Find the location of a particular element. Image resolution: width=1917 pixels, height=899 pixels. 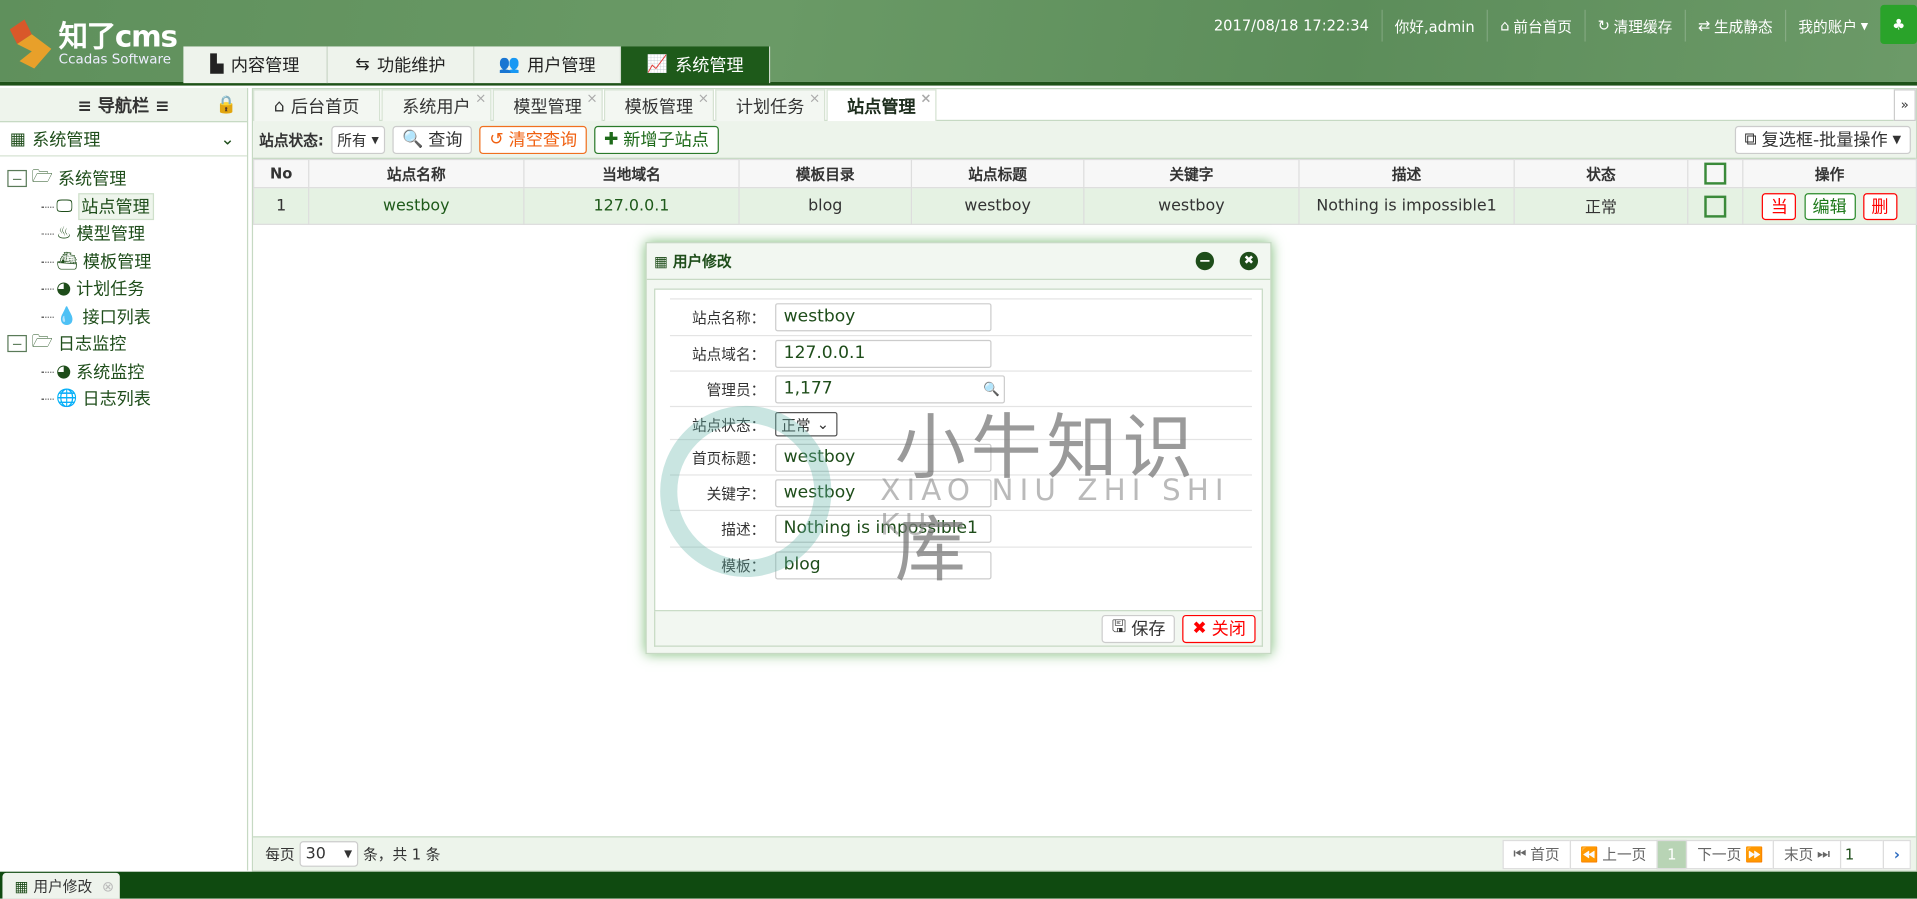

admin-input: 1,177 🔍 is located at coordinates (890, 388).